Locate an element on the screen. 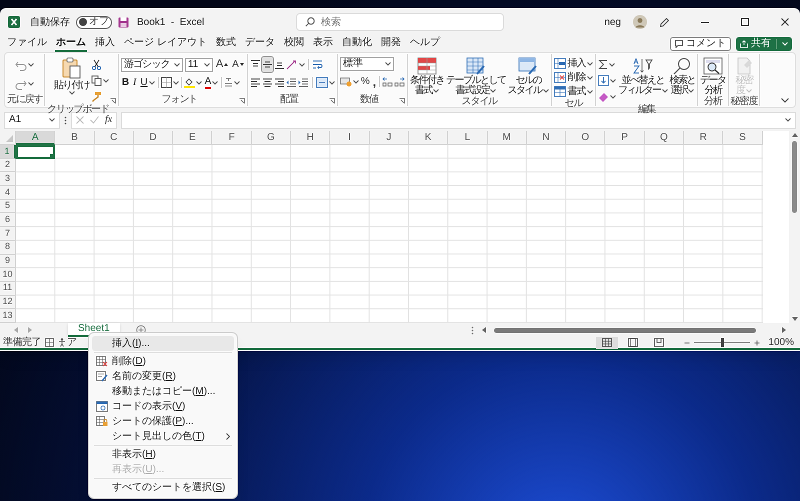  ribbon-tab: ファイル is located at coordinates (27, 44).